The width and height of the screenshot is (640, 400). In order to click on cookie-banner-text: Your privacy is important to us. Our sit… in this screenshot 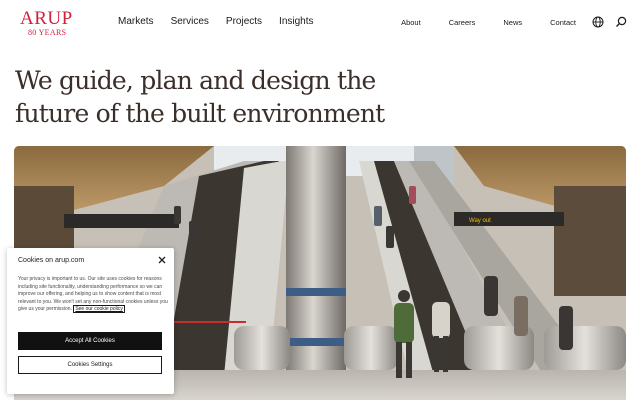, I will do `click(94, 295)`.